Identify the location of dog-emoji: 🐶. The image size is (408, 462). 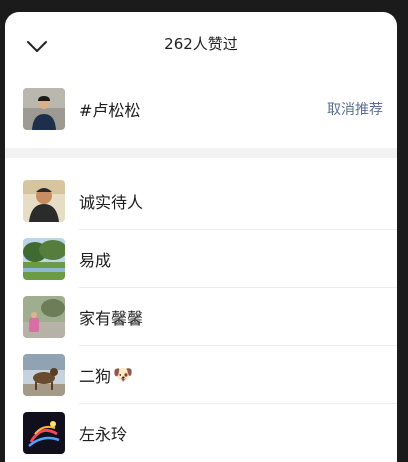
(123, 374).